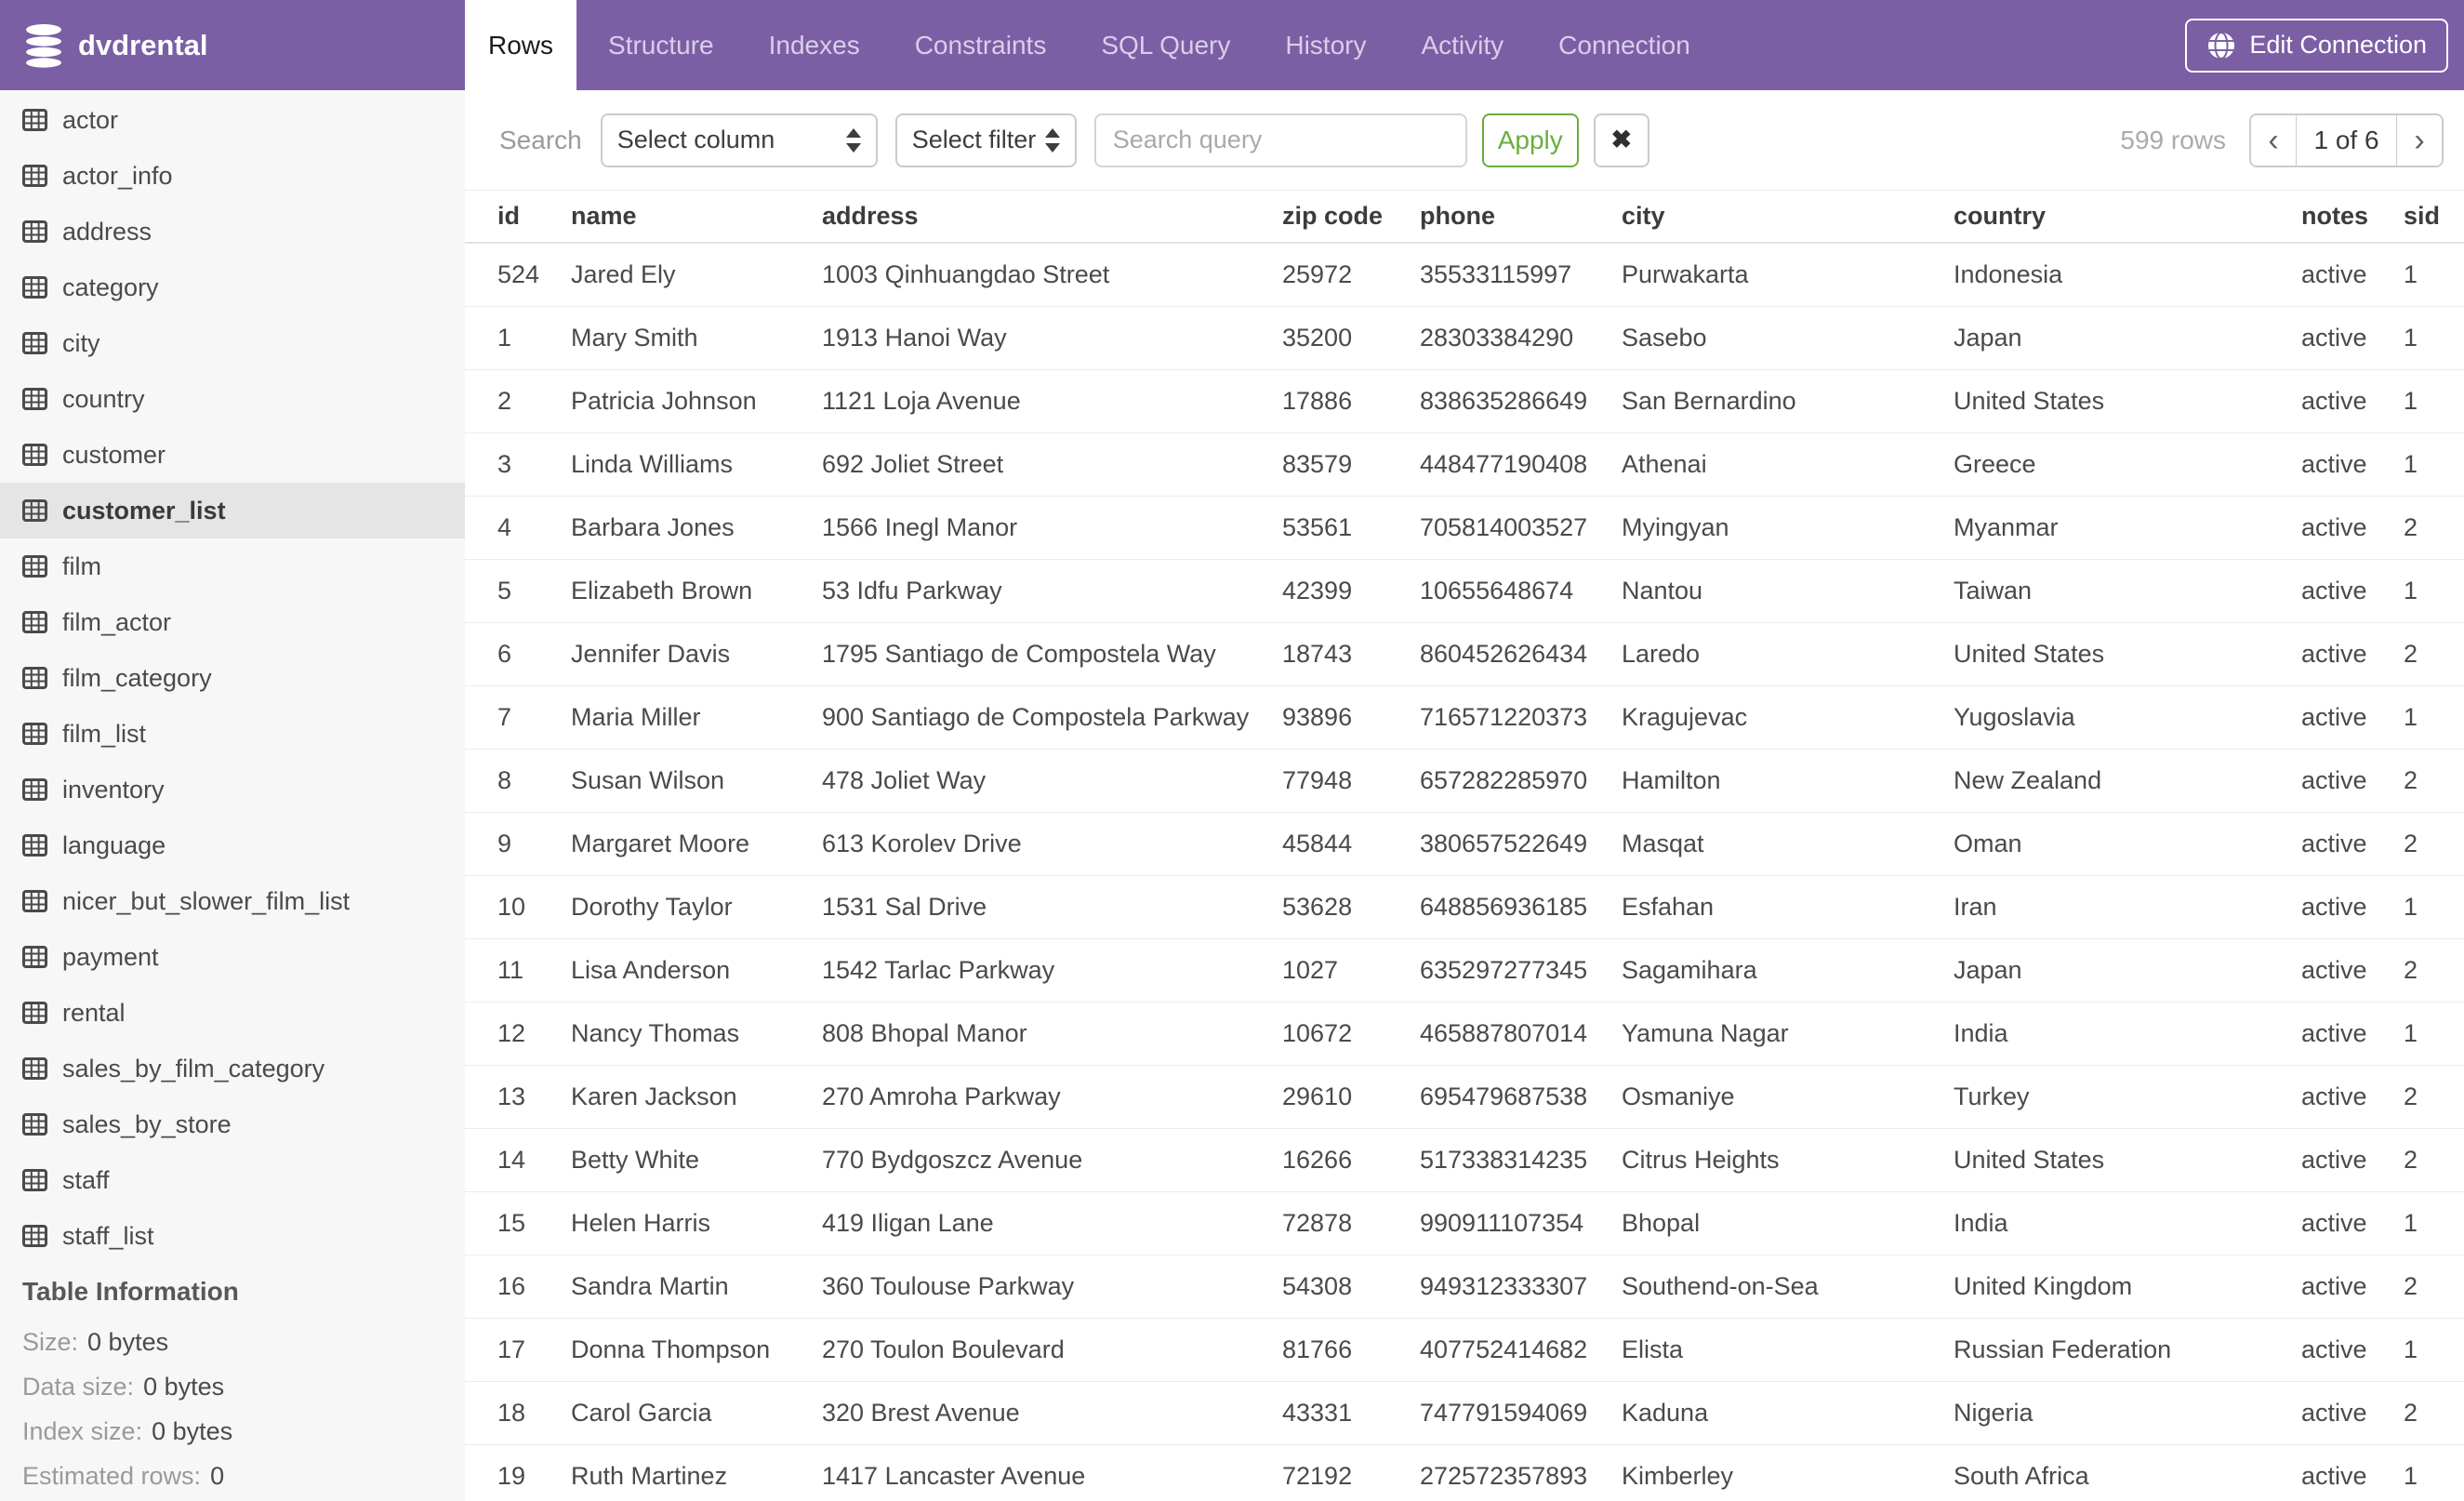 The image size is (2464, 1501). I want to click on column-header: sid, so click(2434, 216).